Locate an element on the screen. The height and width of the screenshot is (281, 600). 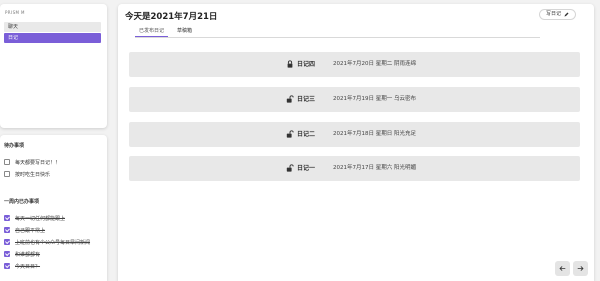
todo-item: 每天都要写日记！！ is located at coordinates (32, 162).